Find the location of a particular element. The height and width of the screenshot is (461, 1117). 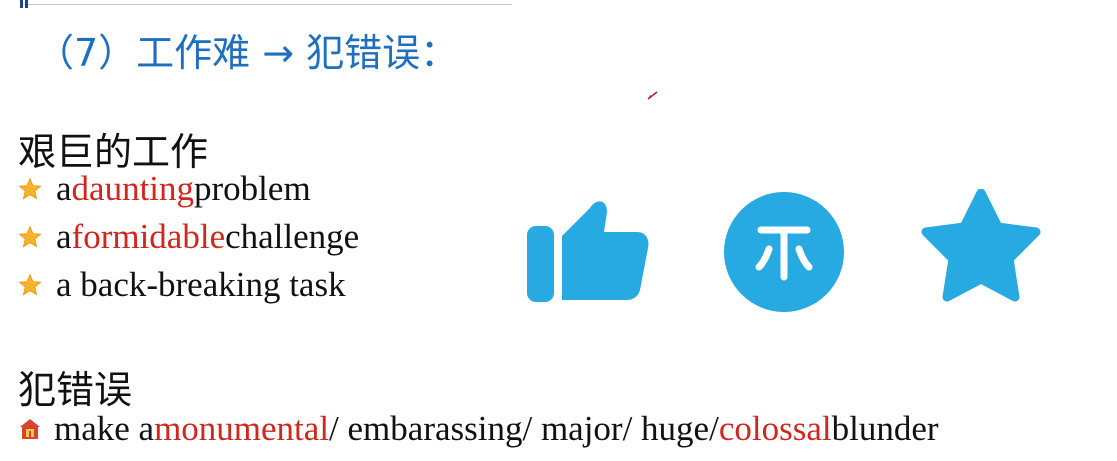

coin-icon is located at coordinates (784, 252).